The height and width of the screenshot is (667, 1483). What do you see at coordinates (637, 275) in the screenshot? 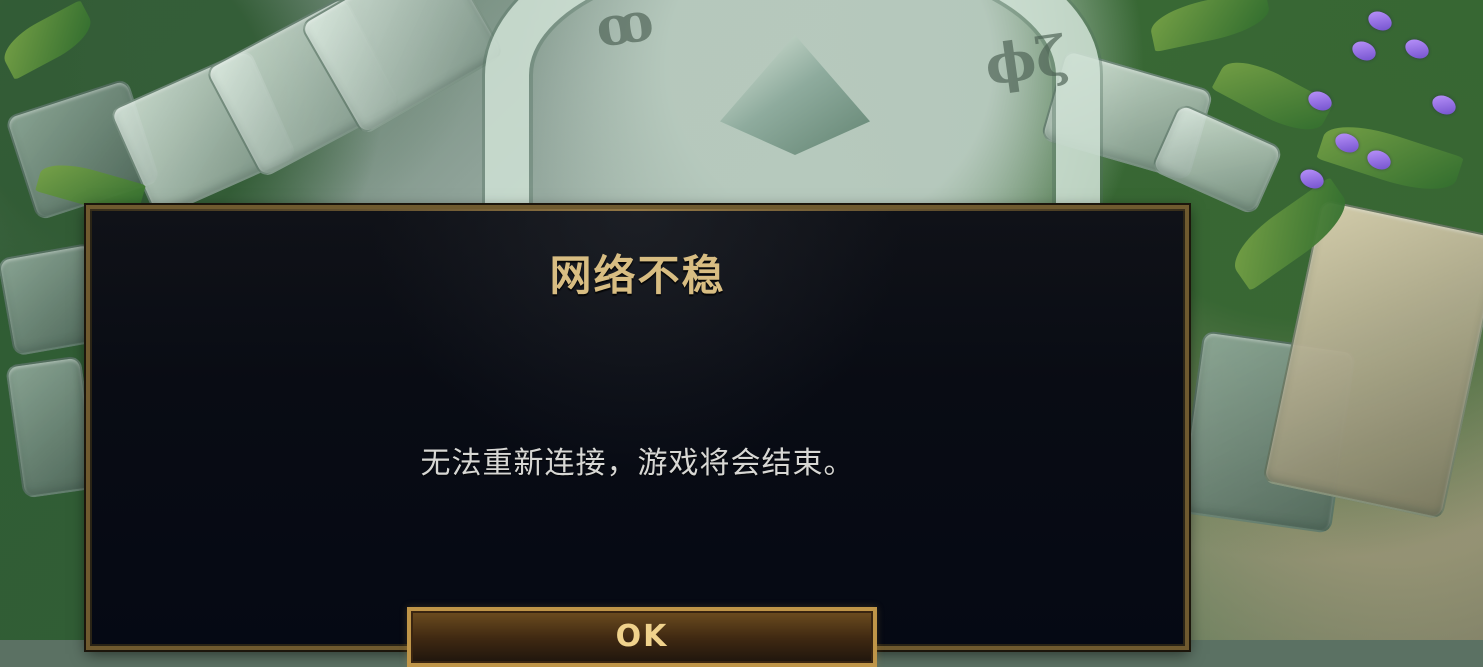
I see `dialog-title: 网络不稳` at bounding box center [637, 275].